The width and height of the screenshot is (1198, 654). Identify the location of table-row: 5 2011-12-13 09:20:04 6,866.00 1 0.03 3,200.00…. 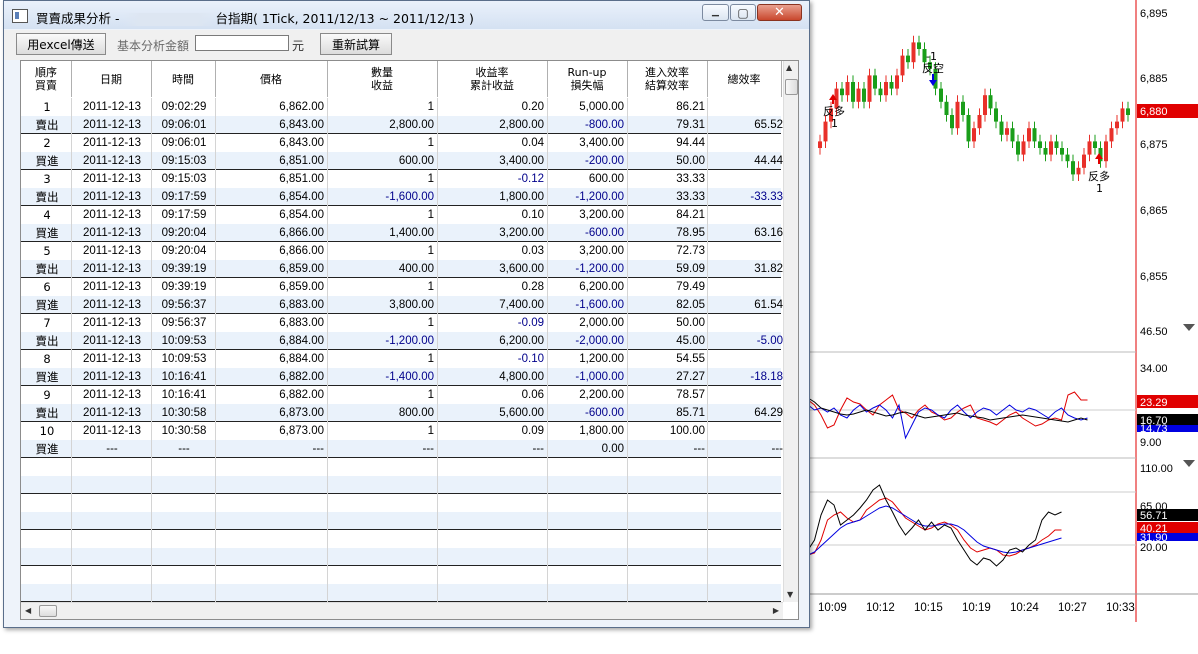
(401, 251).